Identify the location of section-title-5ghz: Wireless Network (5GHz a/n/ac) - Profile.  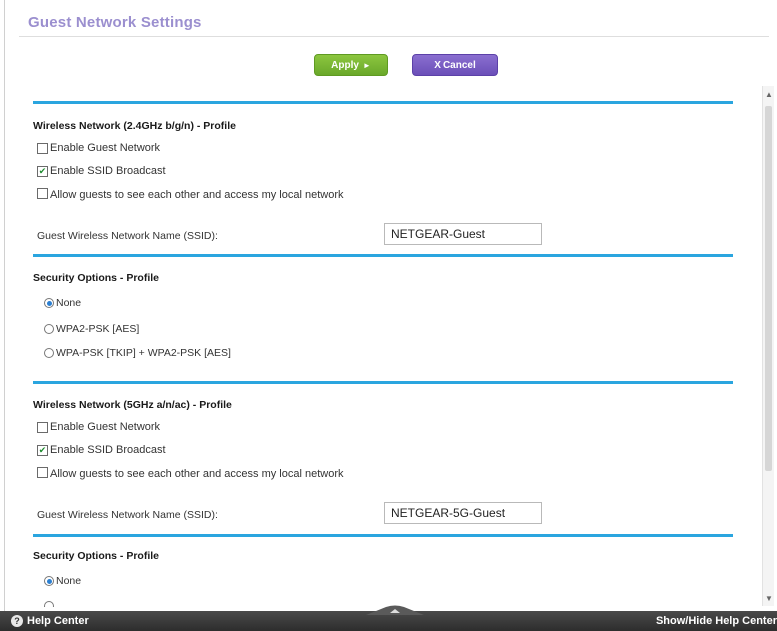
(132, 405).